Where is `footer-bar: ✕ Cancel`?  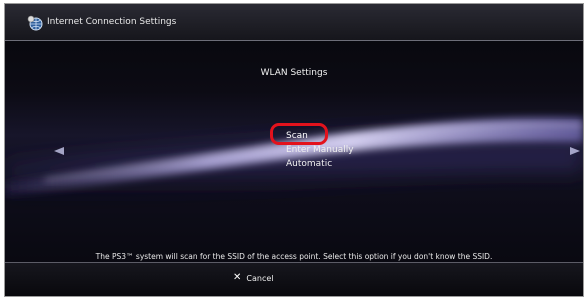
footer-bar: ✕ Cancel is located at coordinates (294, 279).